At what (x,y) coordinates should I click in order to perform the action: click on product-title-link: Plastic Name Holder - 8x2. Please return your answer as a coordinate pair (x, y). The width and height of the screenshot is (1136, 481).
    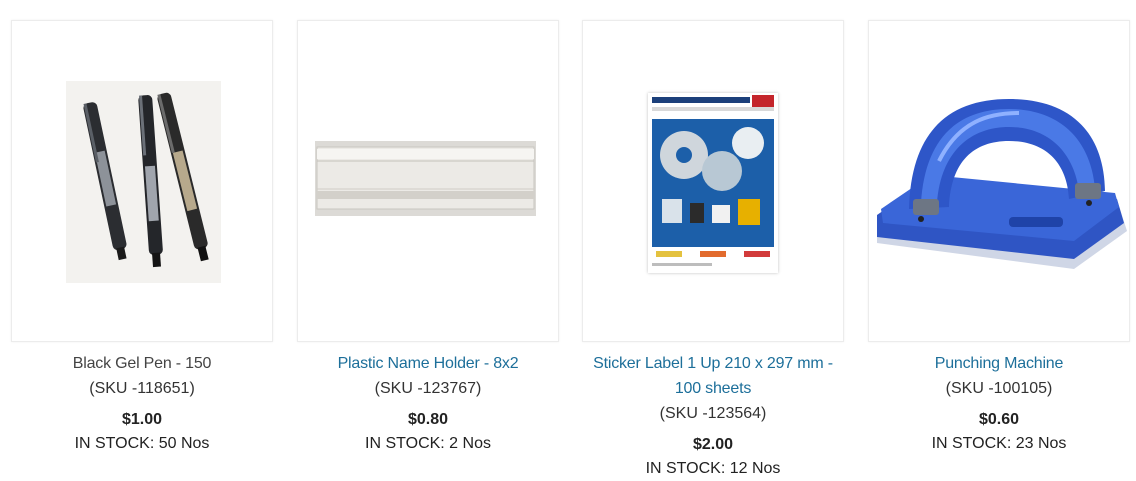
    Looking at the image, I should click on (428, 363).